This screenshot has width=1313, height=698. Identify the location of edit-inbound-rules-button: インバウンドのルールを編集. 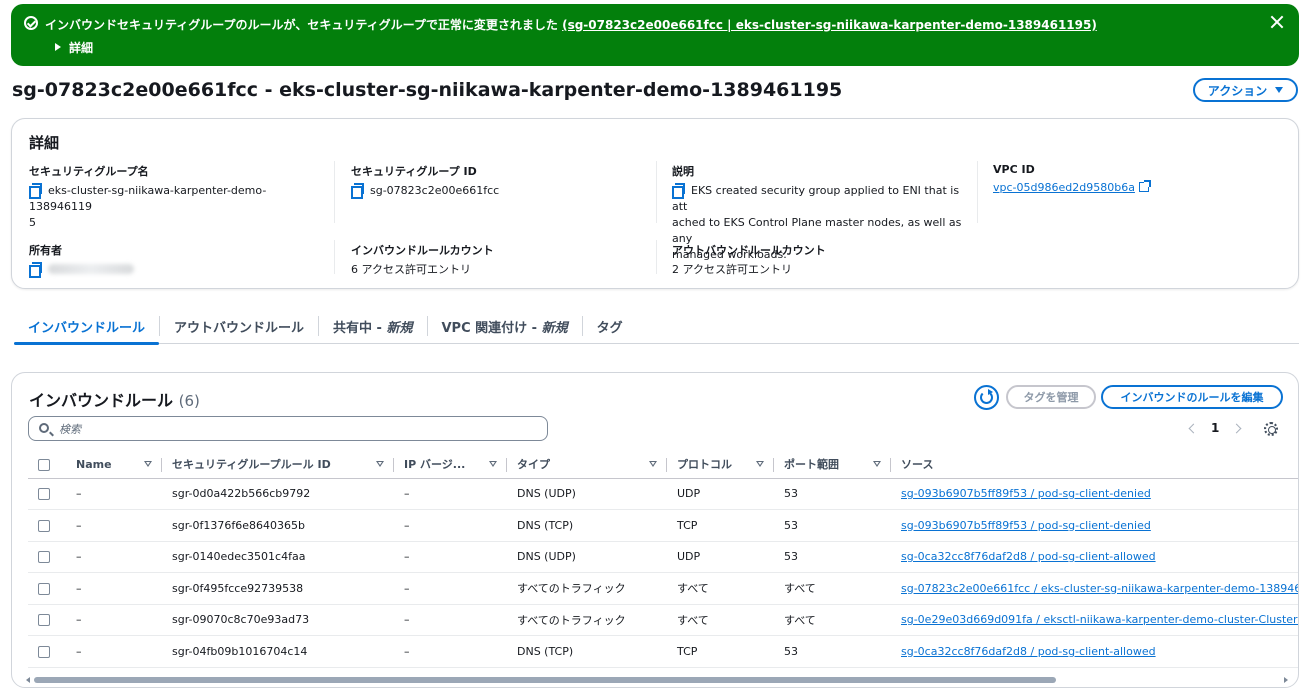
(1192, 397).